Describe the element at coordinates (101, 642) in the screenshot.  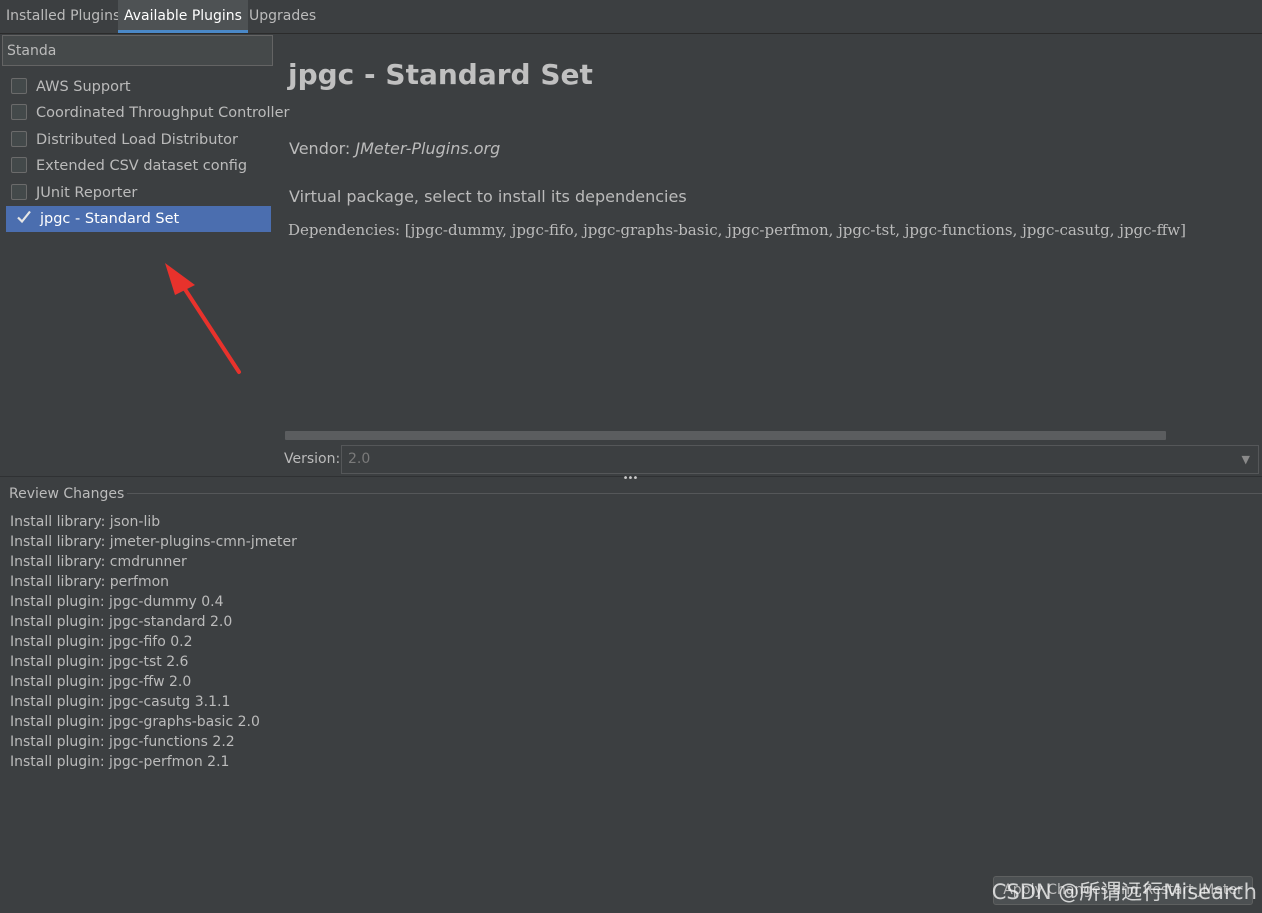
I see `list-item: Install plugin: jpgc-fifo 0.2` at that location.